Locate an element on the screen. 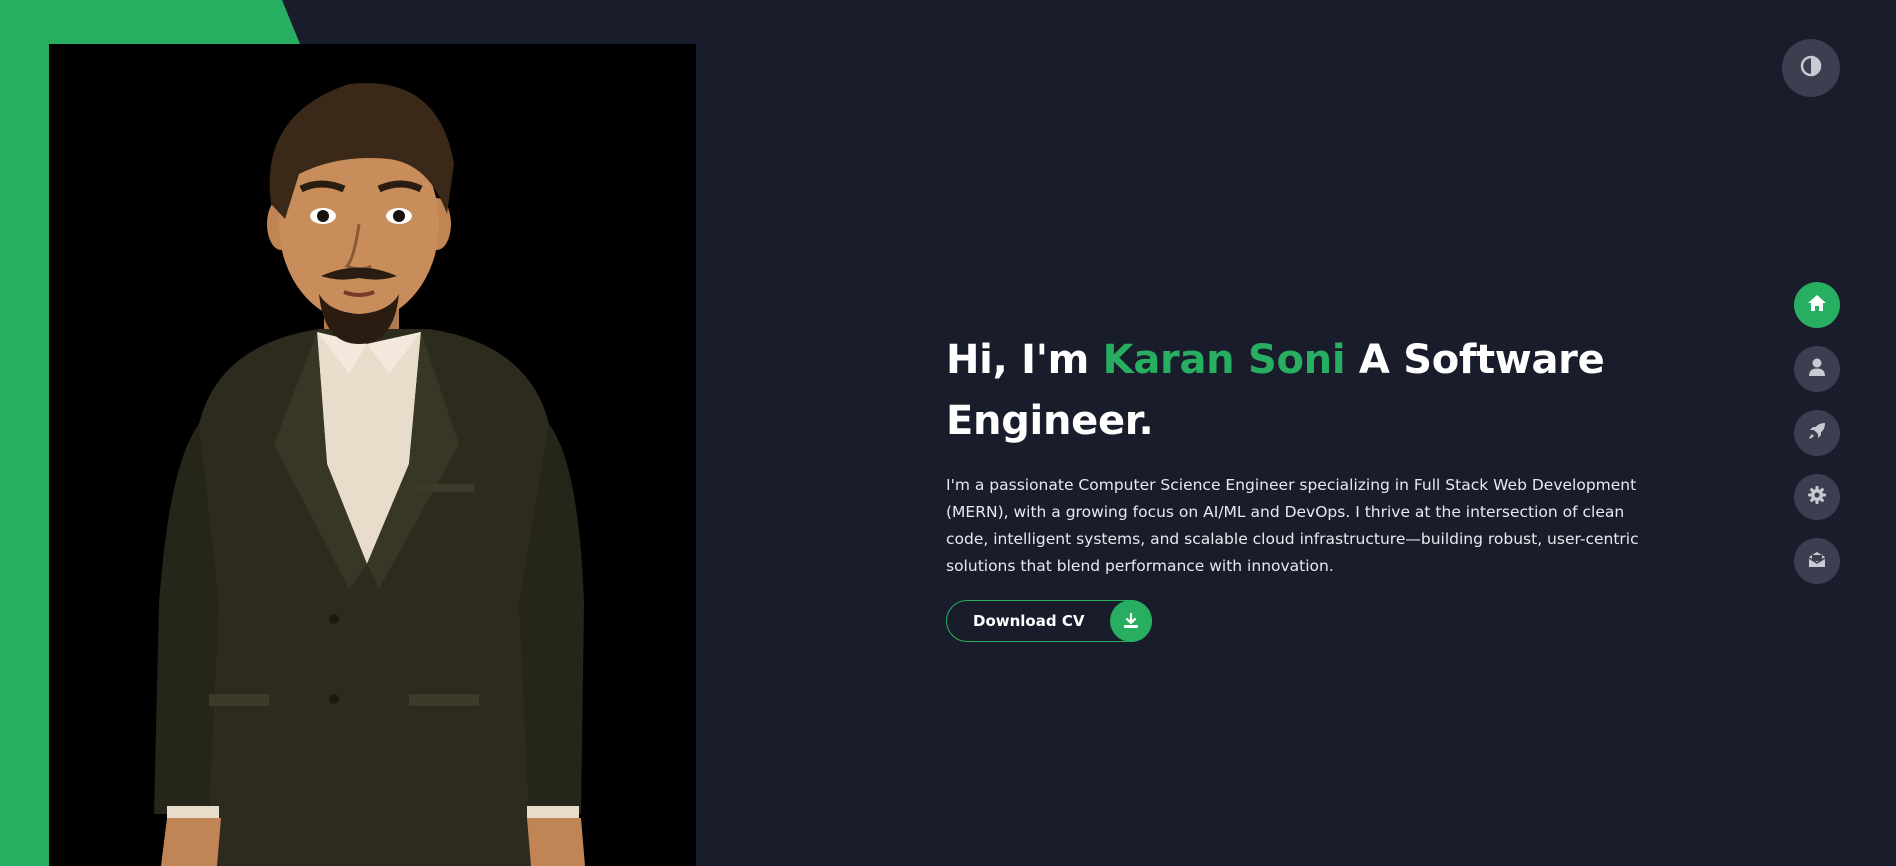 This screenshot has width=1896, height=866. home-icon is located at coordinates (1817, 305).